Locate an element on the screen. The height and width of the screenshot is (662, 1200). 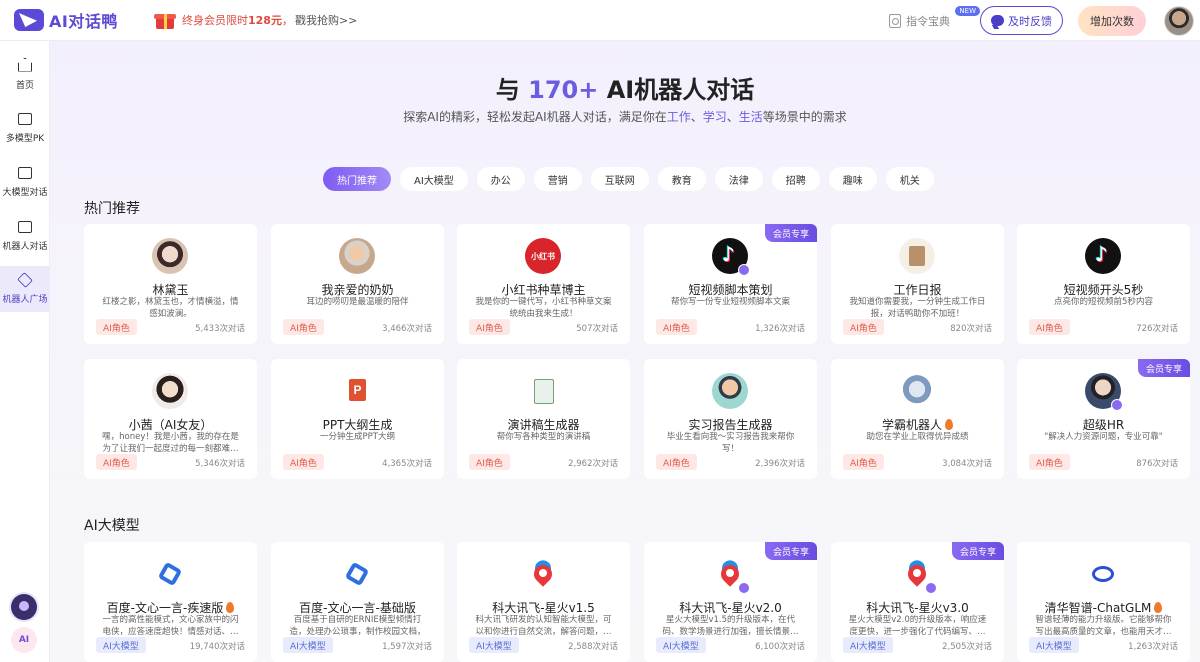
sidebar-item-label: 多模型PK is located at coordinates (25, 138).